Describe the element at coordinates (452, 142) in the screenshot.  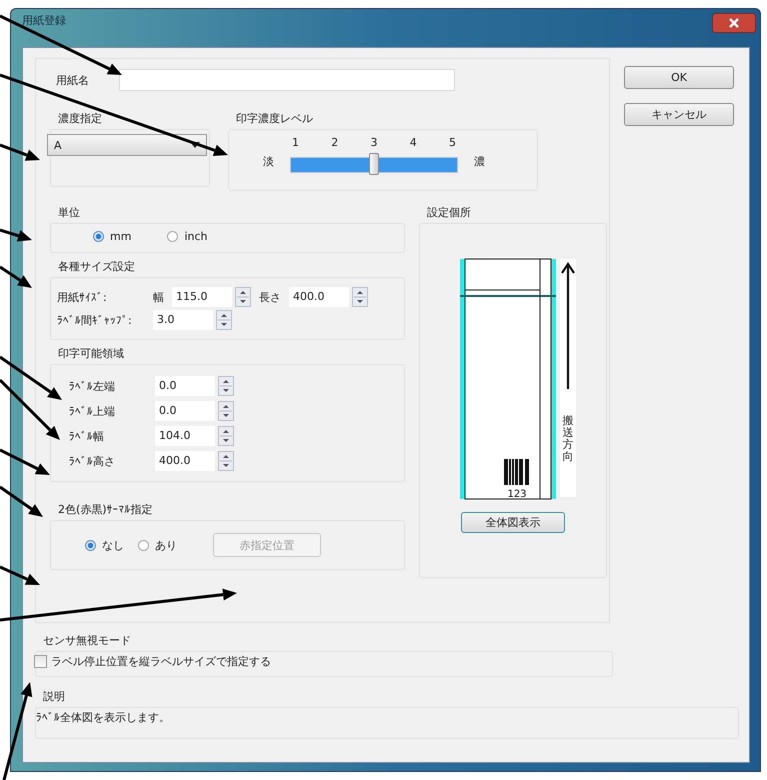
I see `tick-label: 5` at that location.